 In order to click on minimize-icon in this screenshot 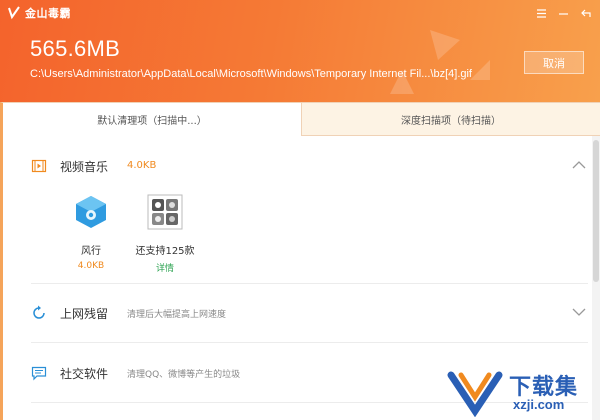, I will do `click(563, 13)`.